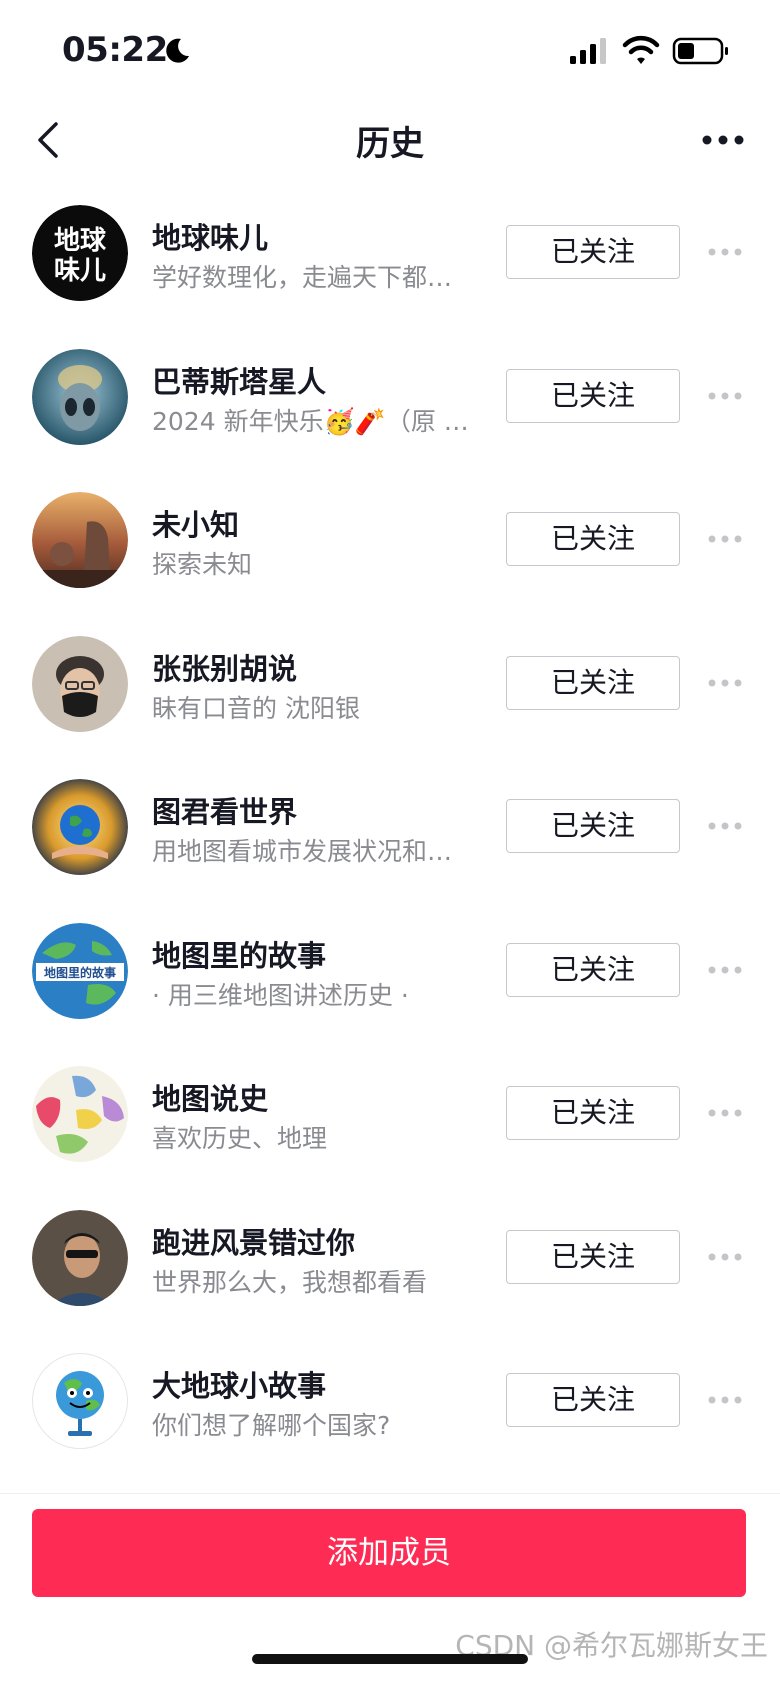 This screenshot has width=780, height=1688. Describe the element at coordinates (253, 1241) in the screenshot. I see `user-name: 跑进风景错过你` at that location.